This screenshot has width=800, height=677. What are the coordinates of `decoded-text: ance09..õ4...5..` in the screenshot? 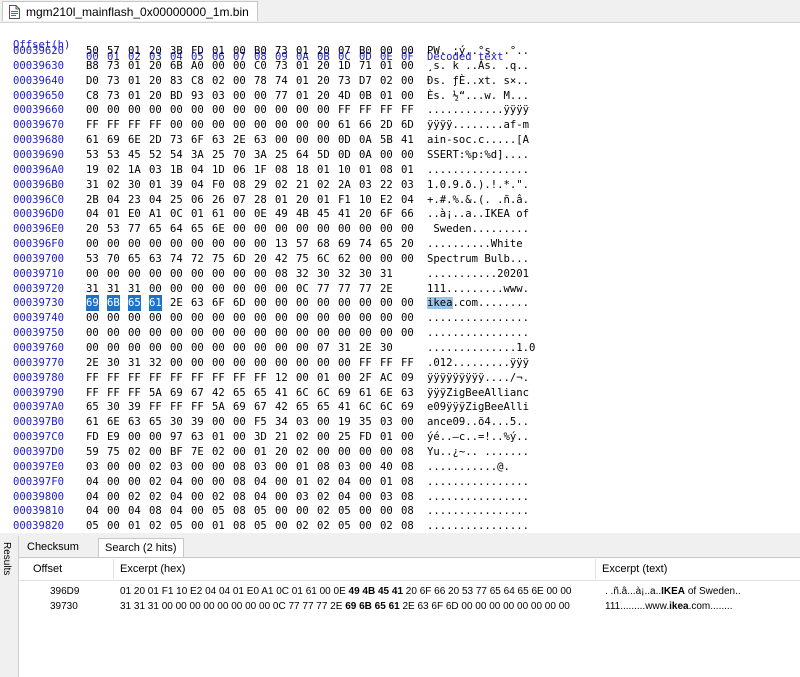 It's located at (478, 422).